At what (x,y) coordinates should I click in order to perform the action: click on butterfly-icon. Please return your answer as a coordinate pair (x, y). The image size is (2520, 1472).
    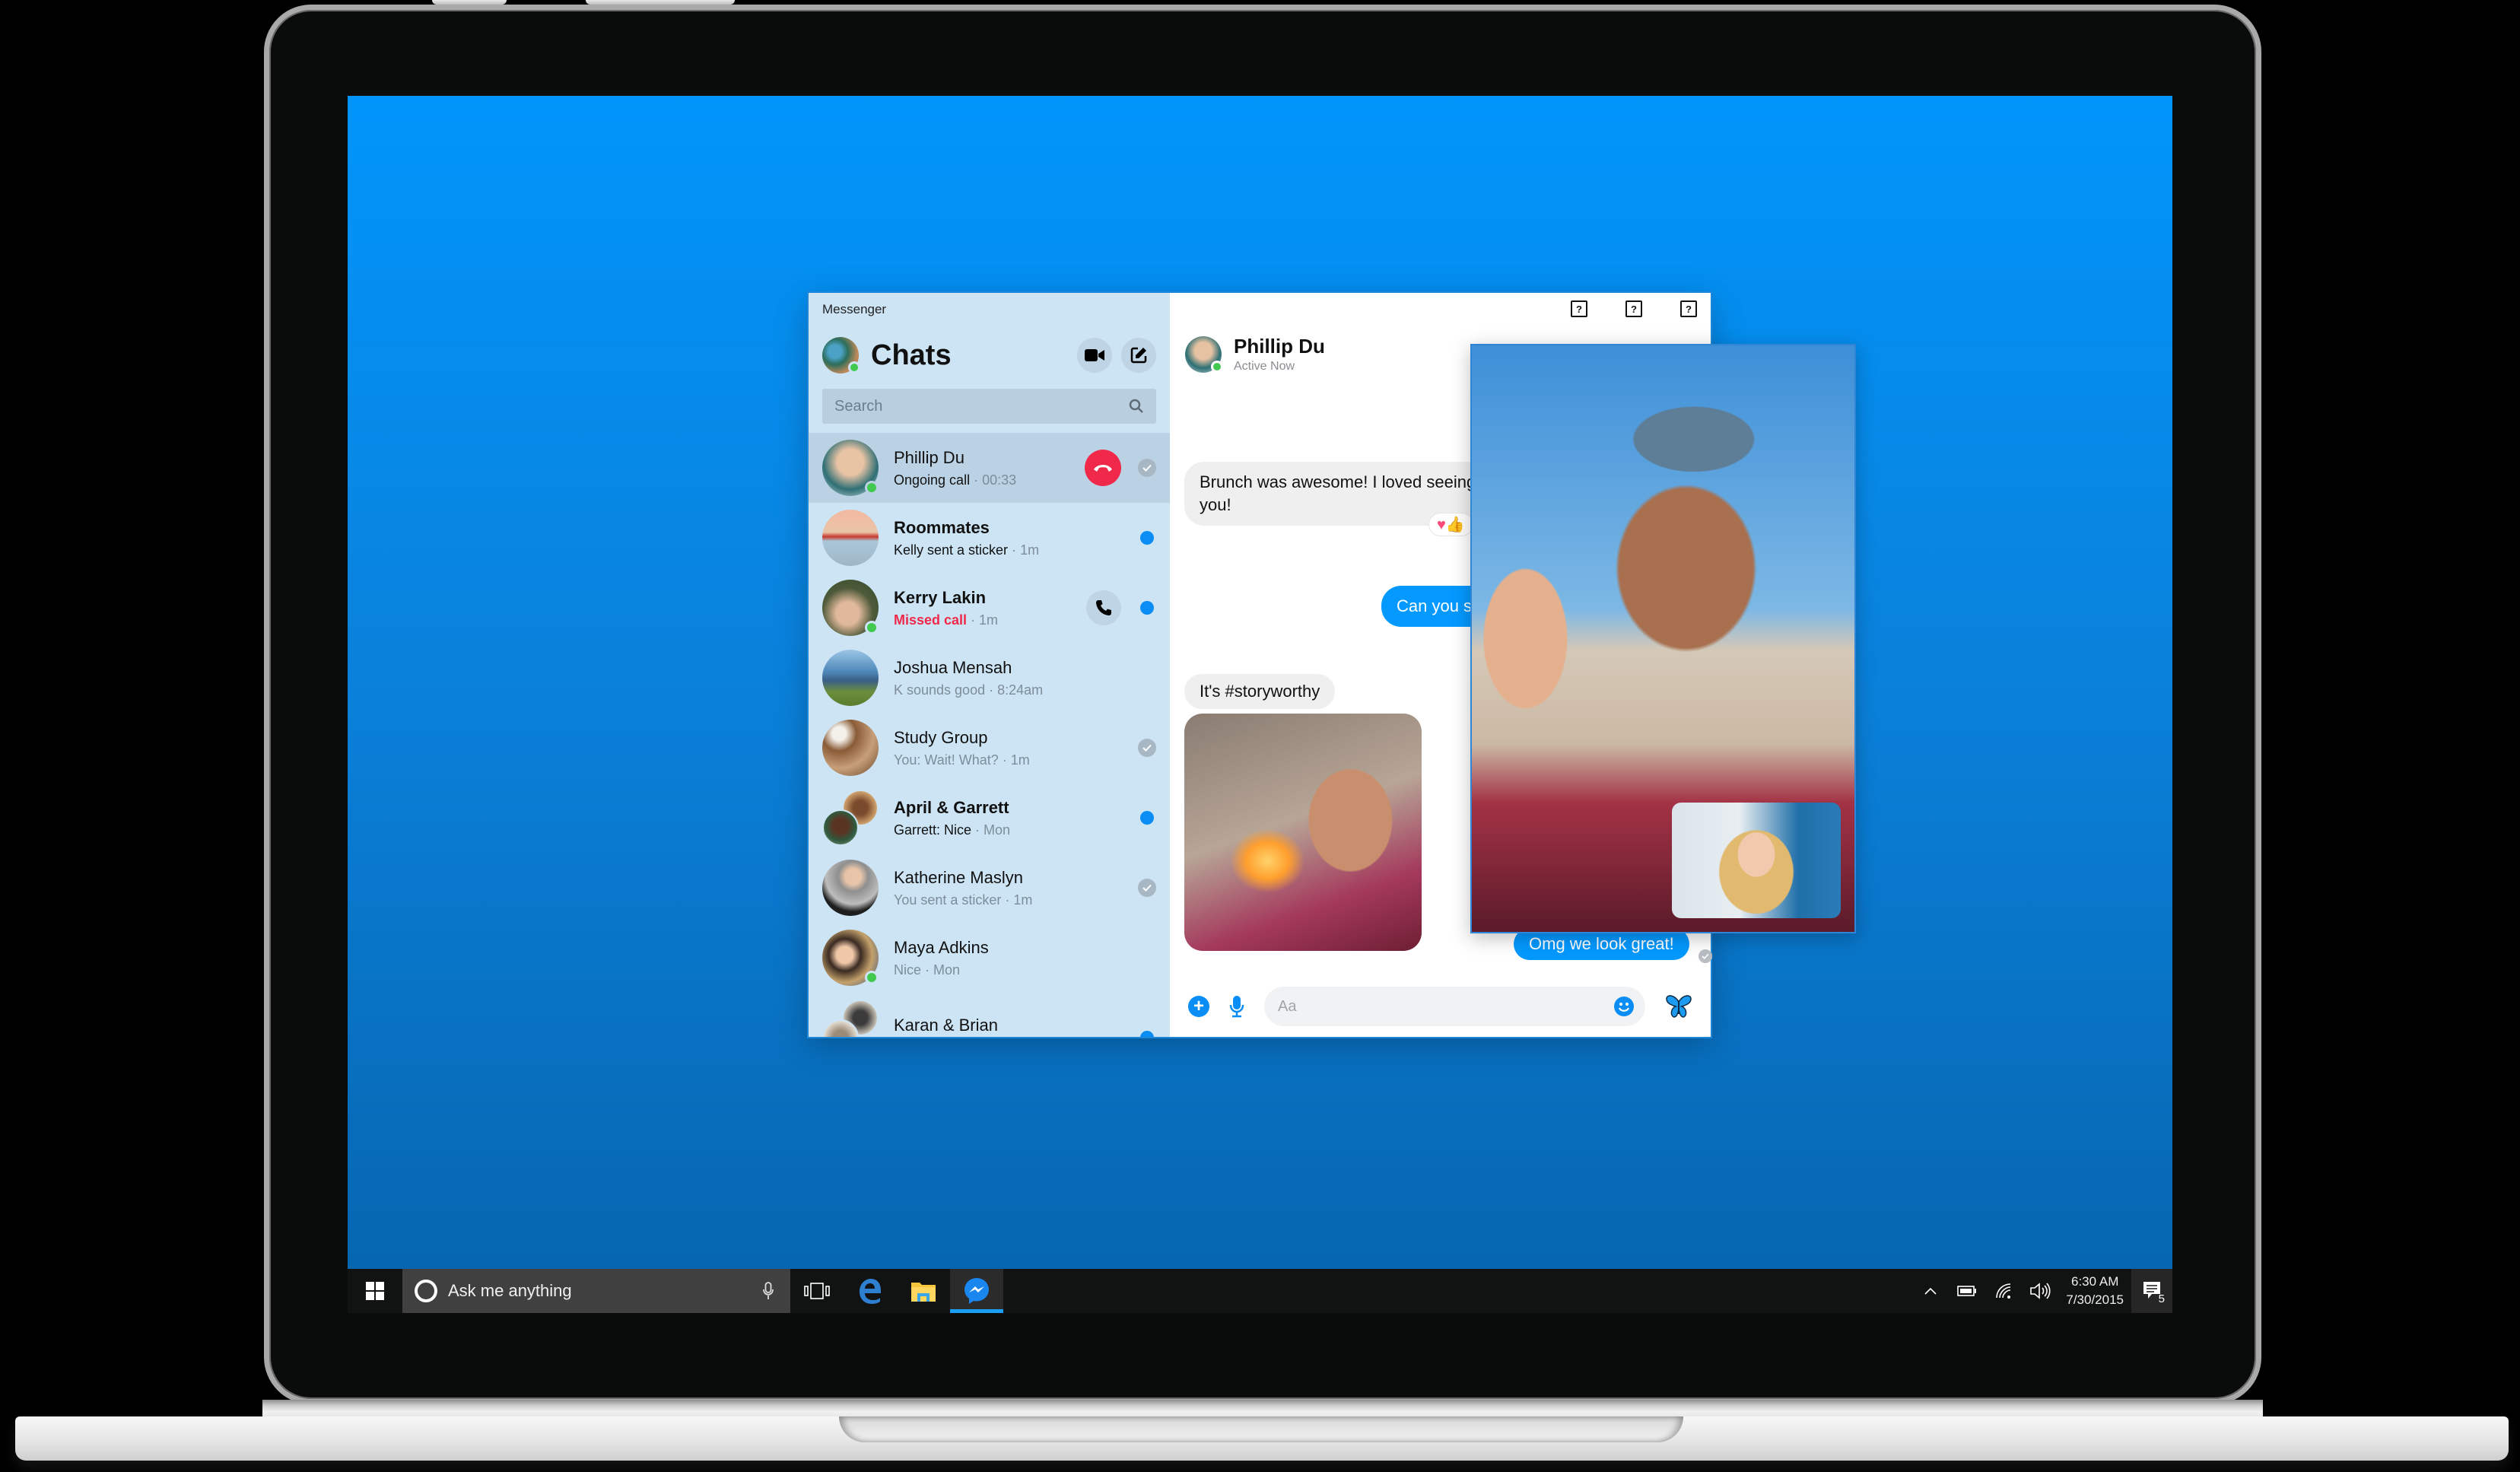
    Looking at the image, I should click on (1678, 1007).